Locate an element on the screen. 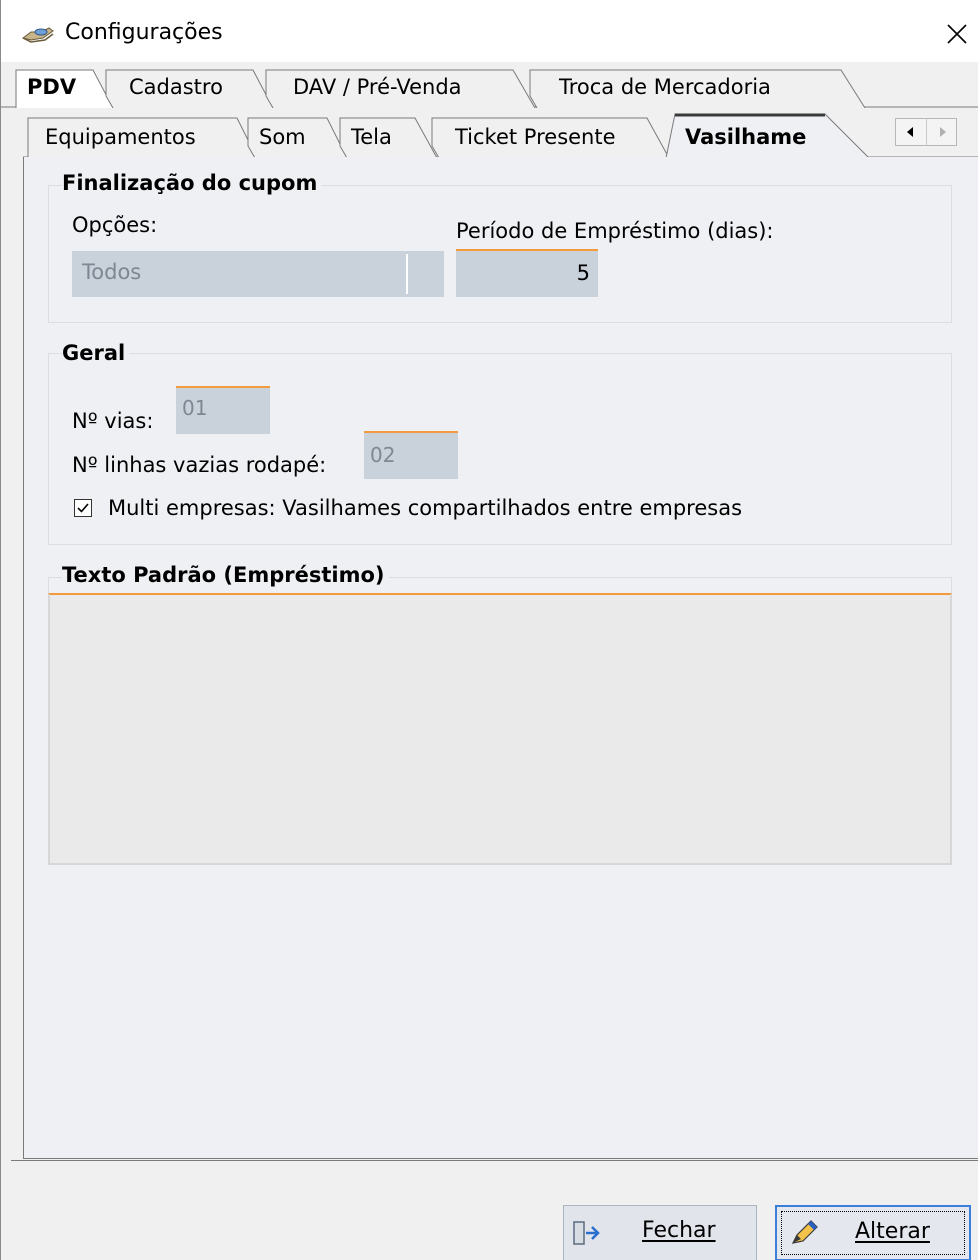 The width and height of the screenshot is (978, 1260). alterar-button-label: Alterar is located at coordinates (892, 1231).